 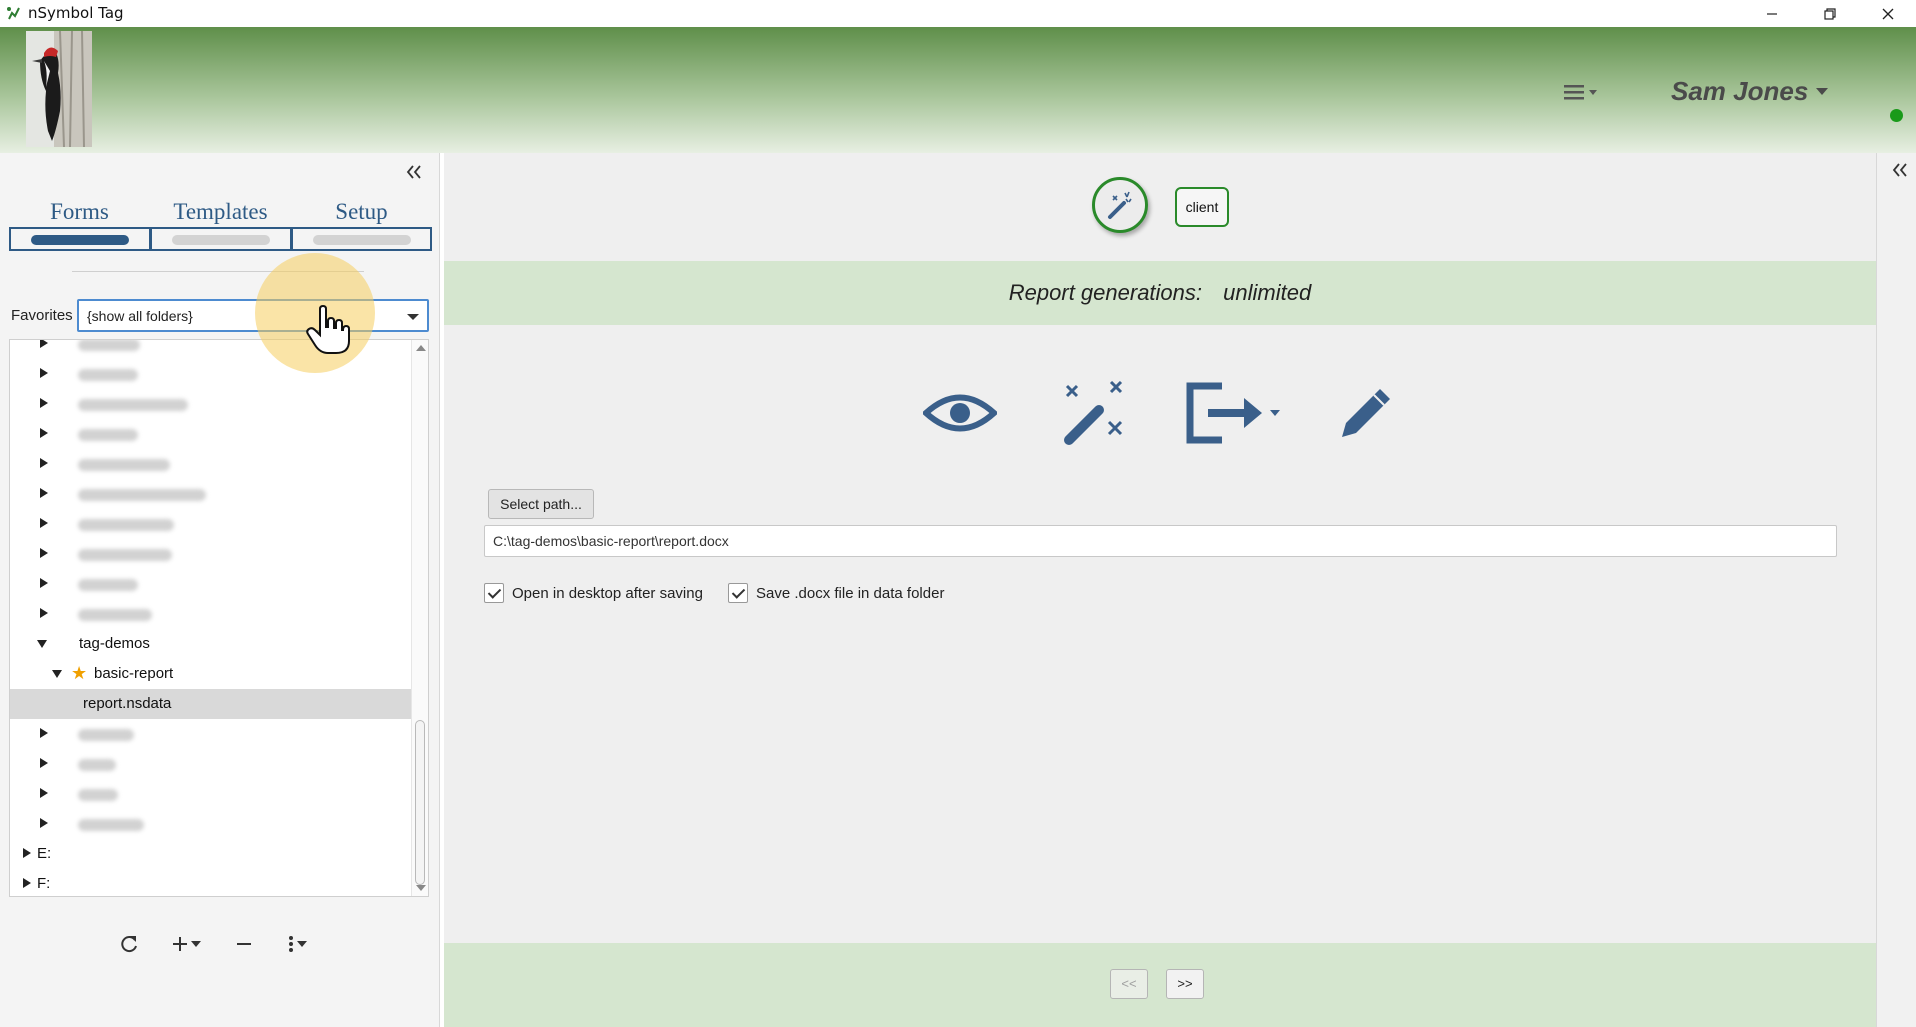 I want to click on export-icon, so click(x=1233, y=413).